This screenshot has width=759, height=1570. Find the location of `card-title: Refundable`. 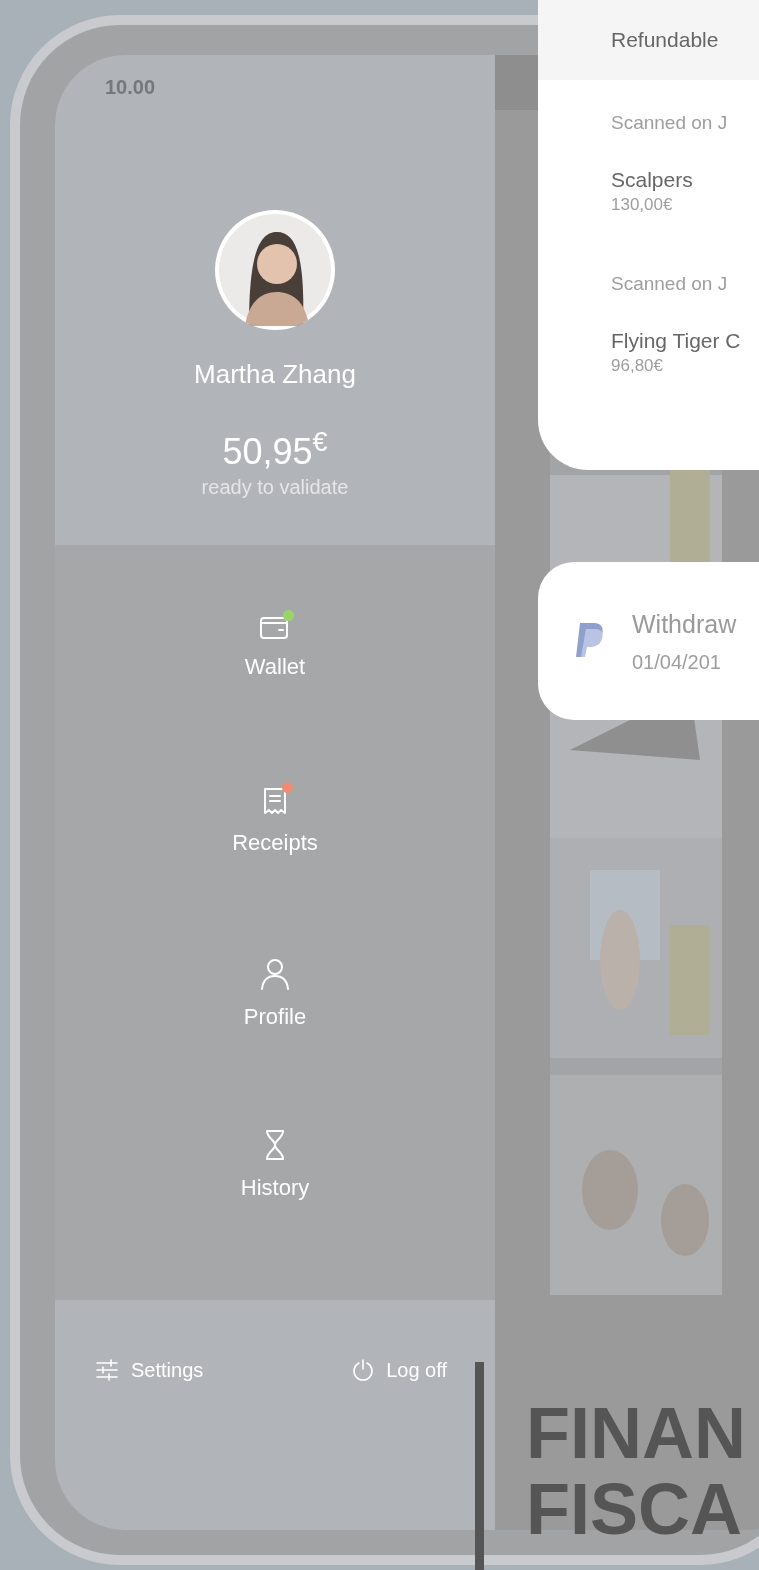

card-title: Refundable is located at coordinates (665, 40).